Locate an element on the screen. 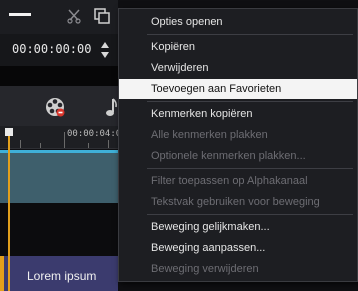 The image size is (358, 291). video-track-clip is located at coordinates (62, 178).